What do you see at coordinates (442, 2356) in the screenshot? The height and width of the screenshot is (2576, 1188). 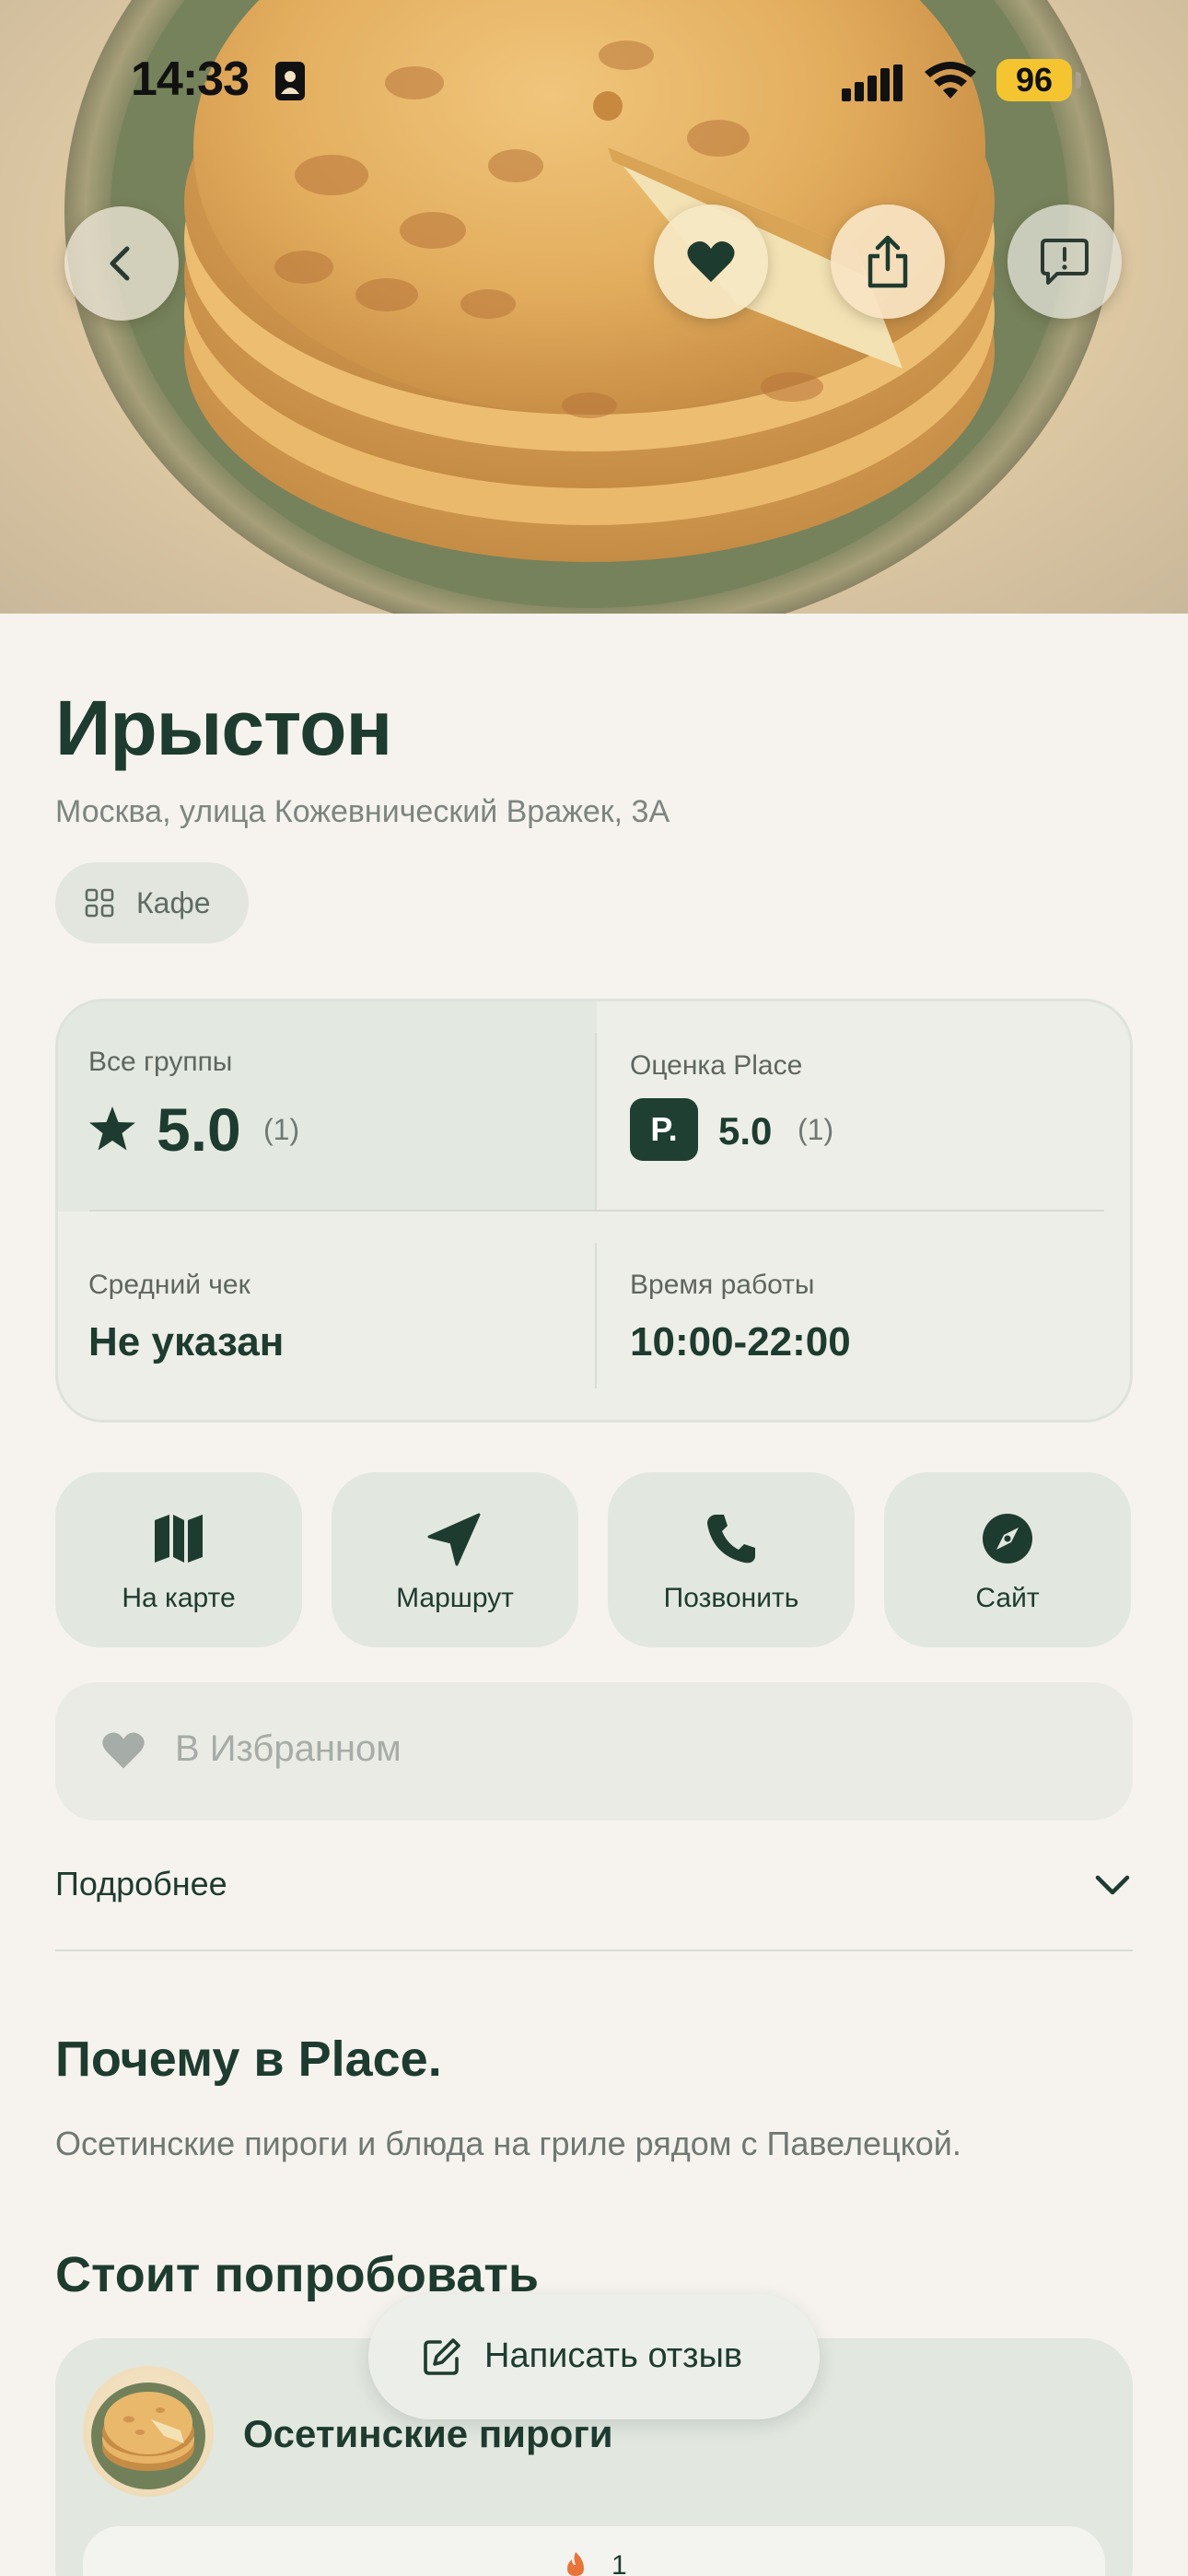 I see `edit-icon` at bounding box center [442, 2356].